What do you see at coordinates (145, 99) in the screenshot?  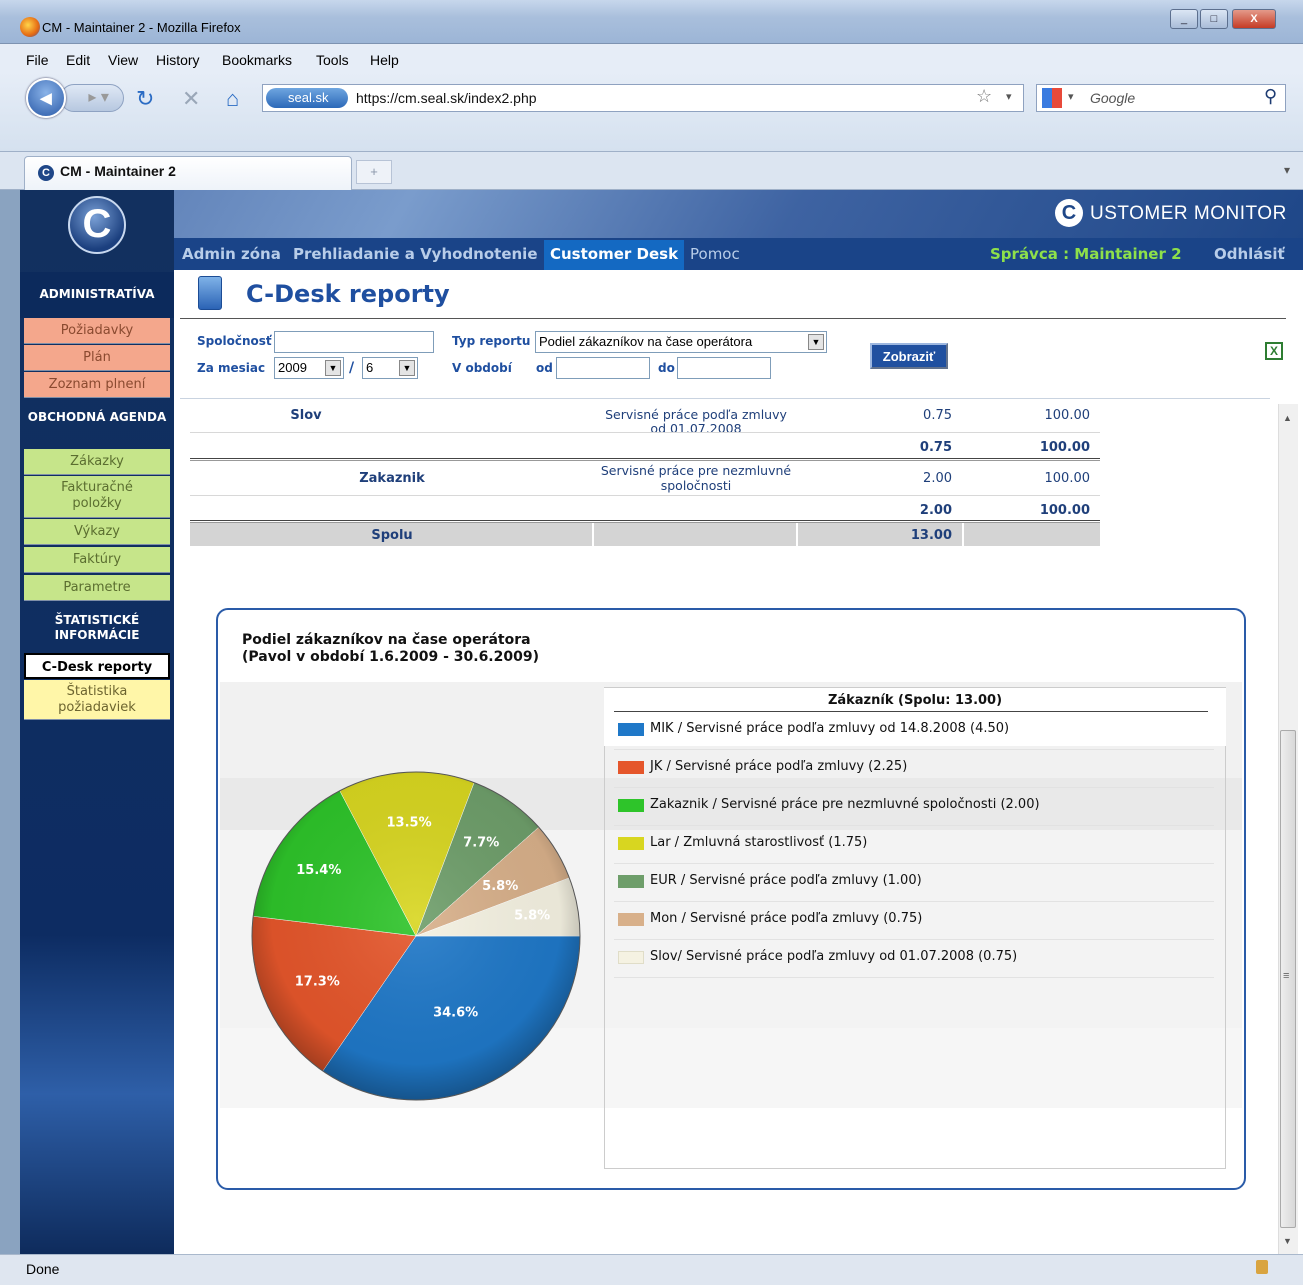 I see `reload-icon: ↻` at bounding box center [145, 99].